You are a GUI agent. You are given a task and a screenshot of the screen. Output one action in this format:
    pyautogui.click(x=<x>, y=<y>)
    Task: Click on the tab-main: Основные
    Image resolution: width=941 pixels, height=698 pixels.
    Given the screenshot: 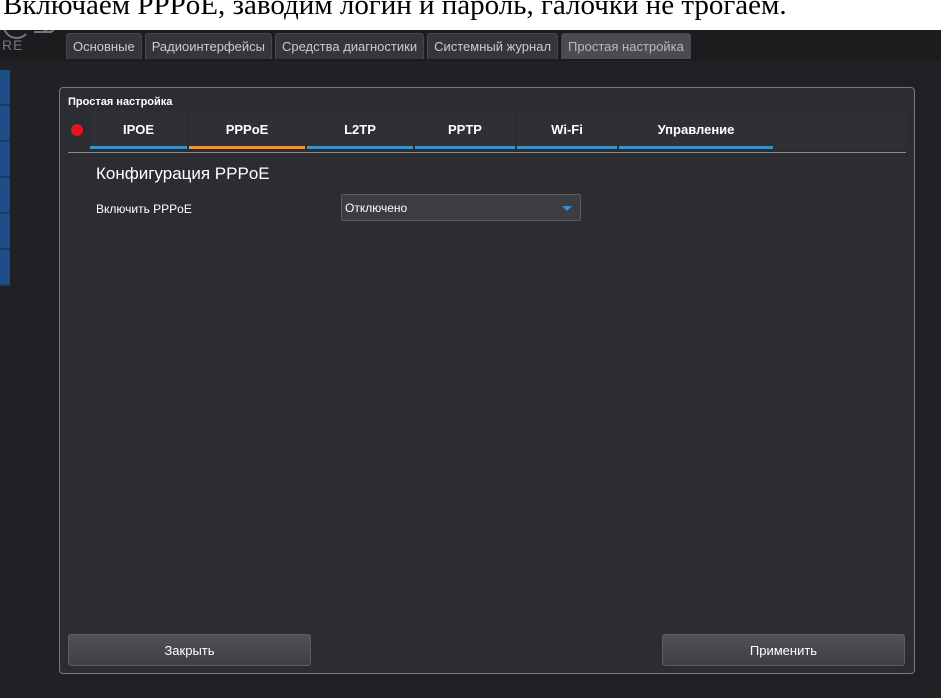 What is the action you would take?
    pyautogui.click(x=104, y=46)
    